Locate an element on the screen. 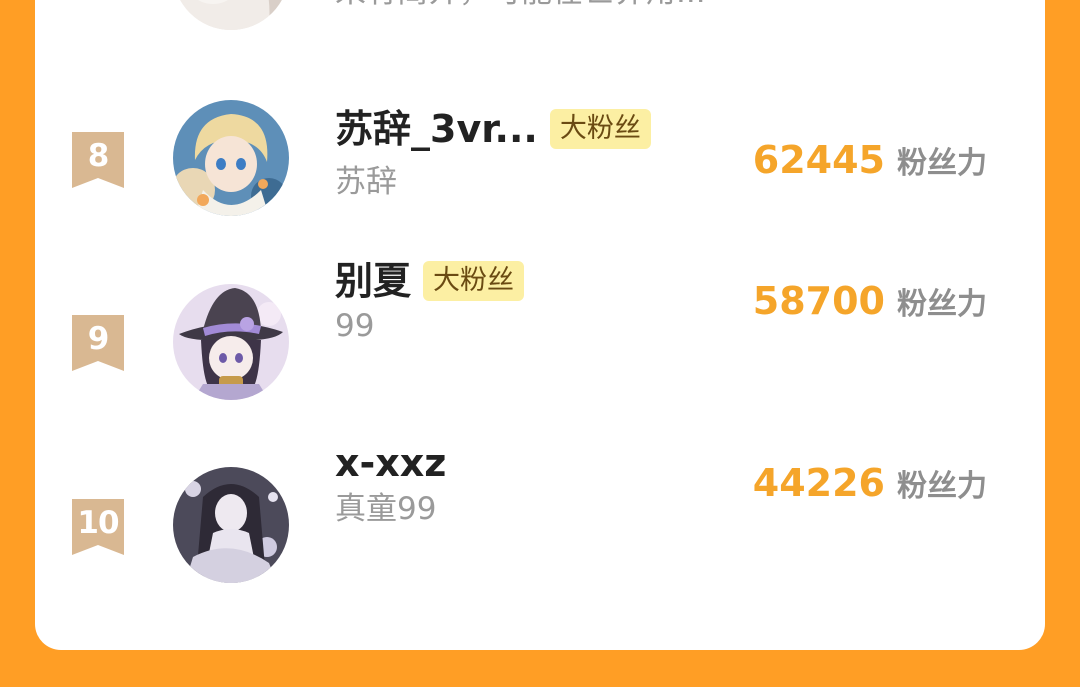 Image resolution: width=1080 pixels, height=687 pixels. fan-power: 44226 粉丝力 is located at coordinates (870, 483).